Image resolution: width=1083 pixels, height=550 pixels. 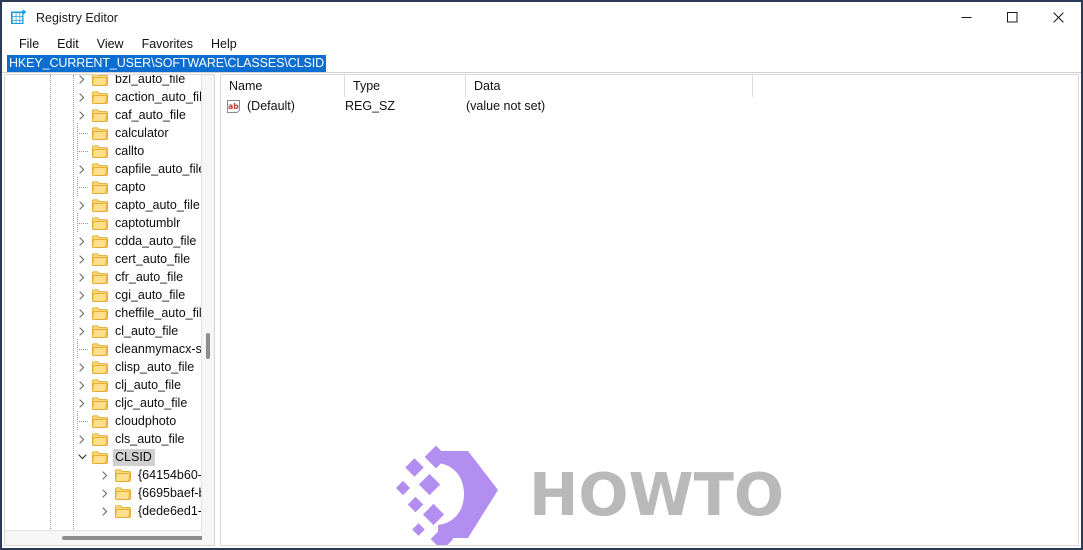 I want to click on tree-item-64154b60-aee: {64154b60-aee, so click(x=103, y=475).